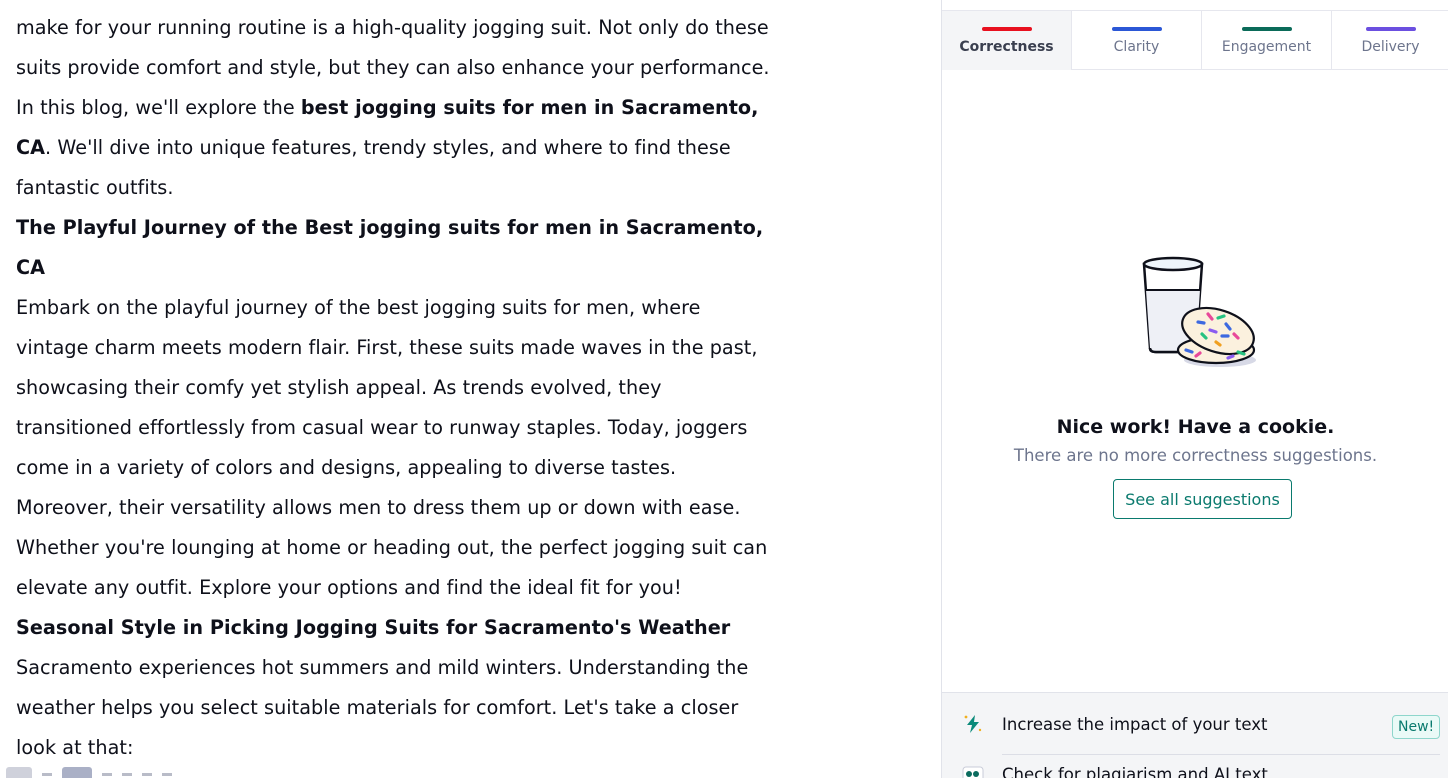 The image size is (1448, 778). What do you see at coordinates (167, 774) in the screenshot?
I see `list-button` at bounding box center [167, 774].